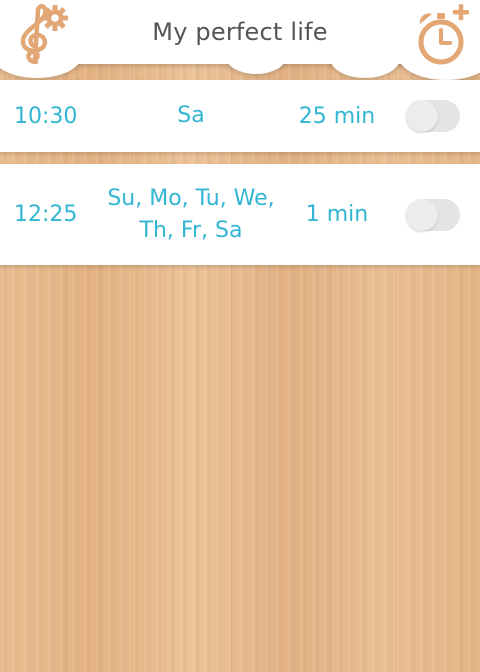 The width and height of the screenshot is (480, 672). Describe the element at coordinates (191, 115) in the screenshot. I see `alarm-days: Sa` at that location.